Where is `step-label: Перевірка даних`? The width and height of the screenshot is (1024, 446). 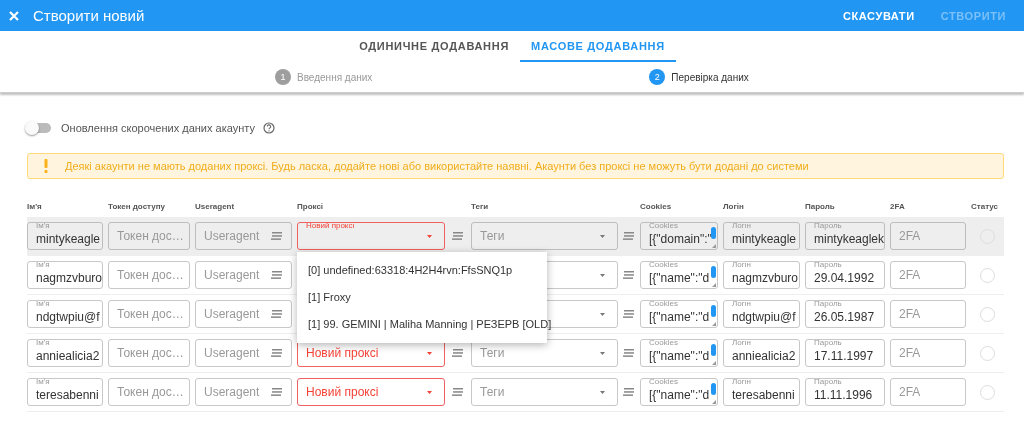
step-label: Перевірка даних is located at coordinates (710, 77).